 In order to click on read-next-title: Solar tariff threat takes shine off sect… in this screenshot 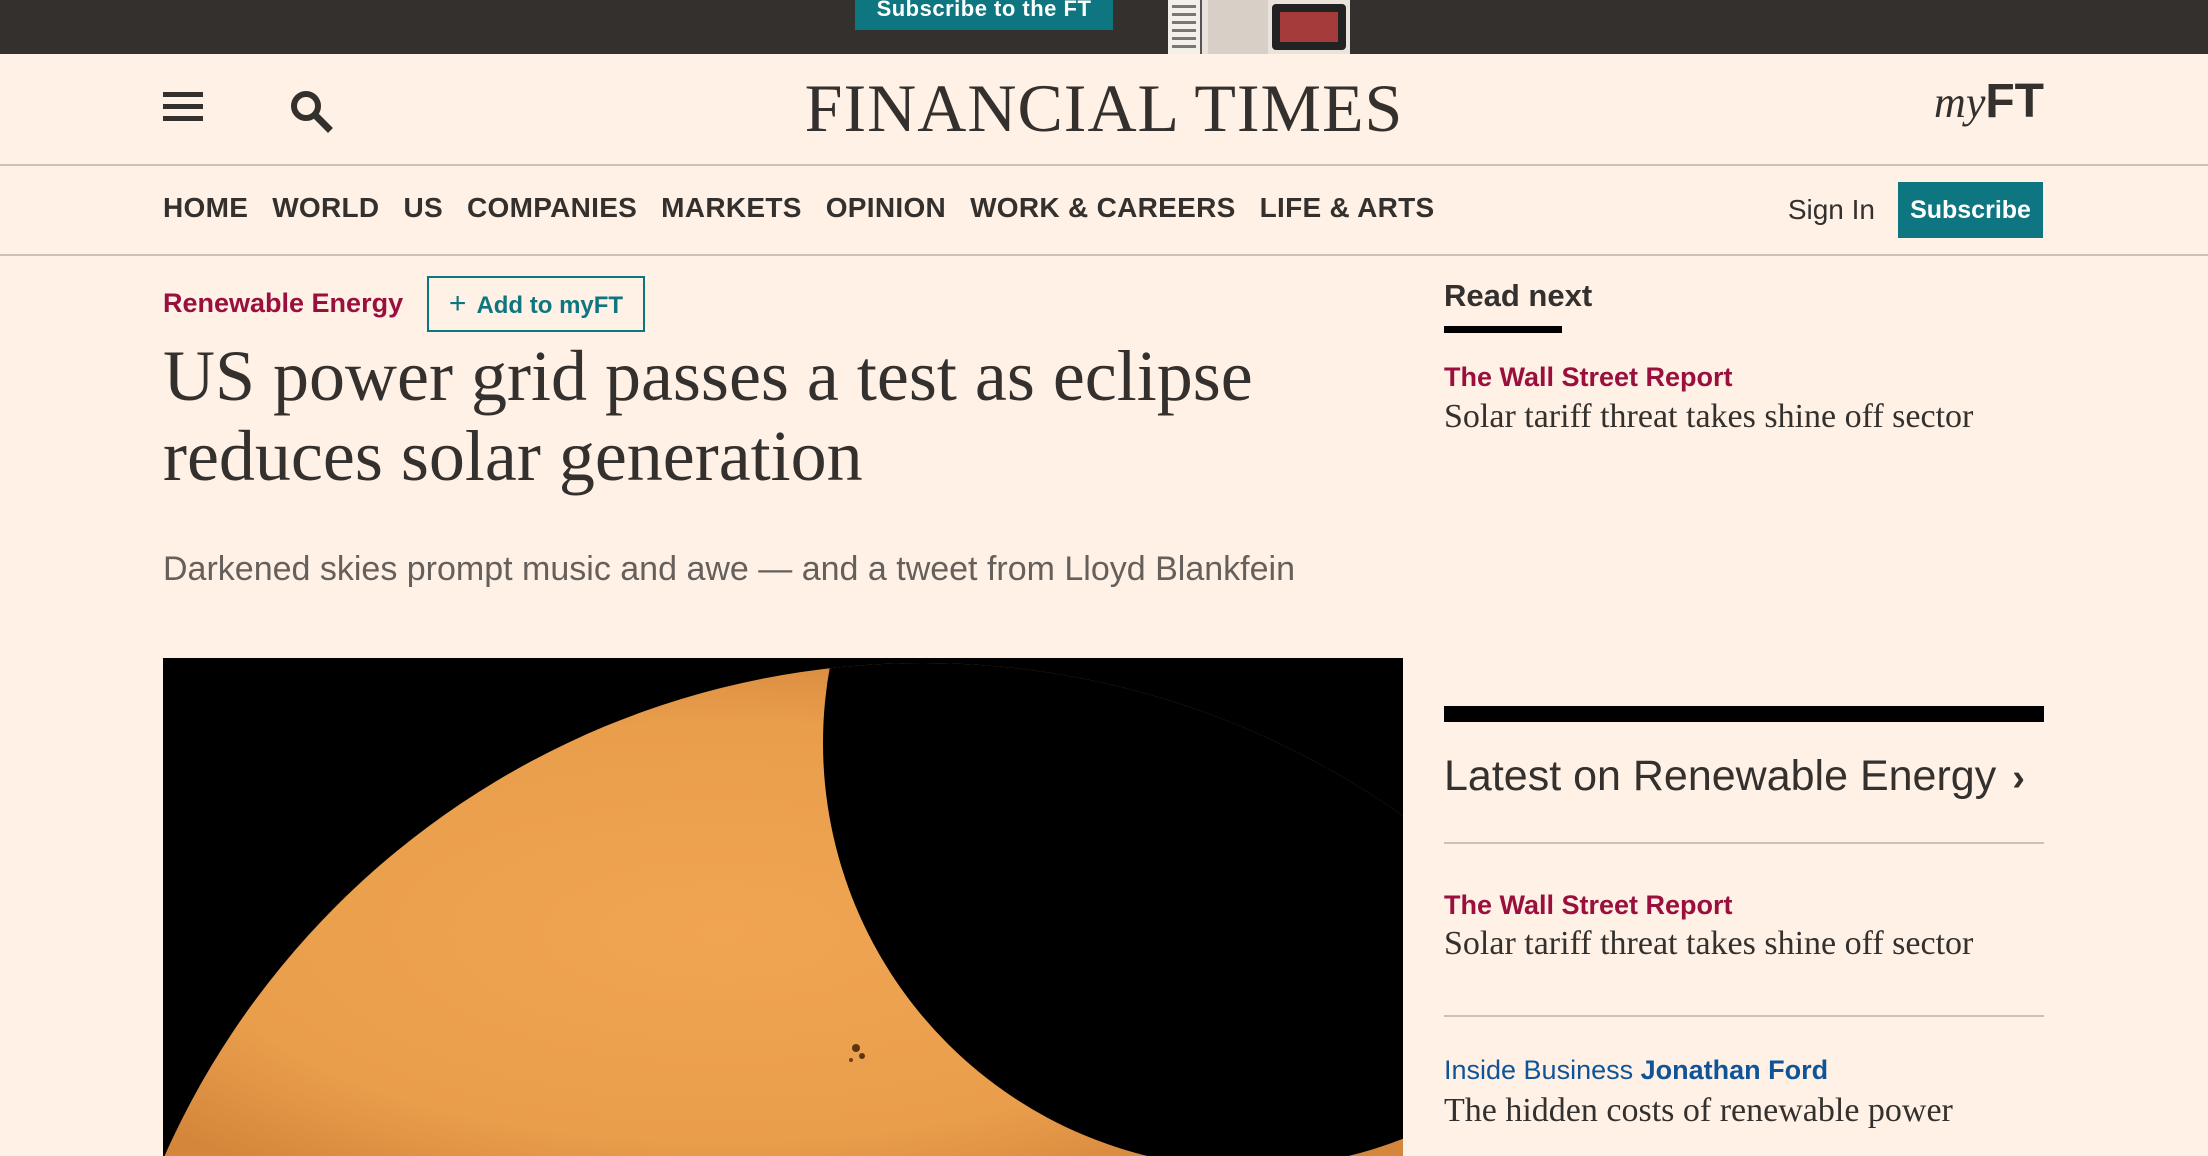, I will do `click(1708, 417)`.